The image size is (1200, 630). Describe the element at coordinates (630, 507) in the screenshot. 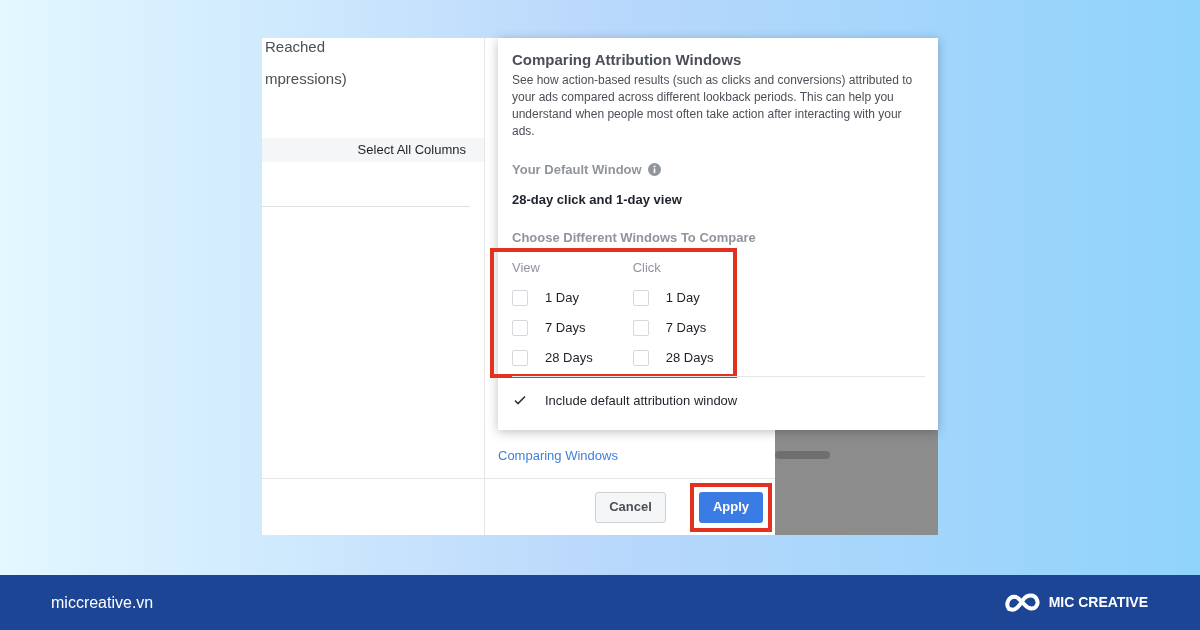

I see `cancel-button: Cancel` at that location.